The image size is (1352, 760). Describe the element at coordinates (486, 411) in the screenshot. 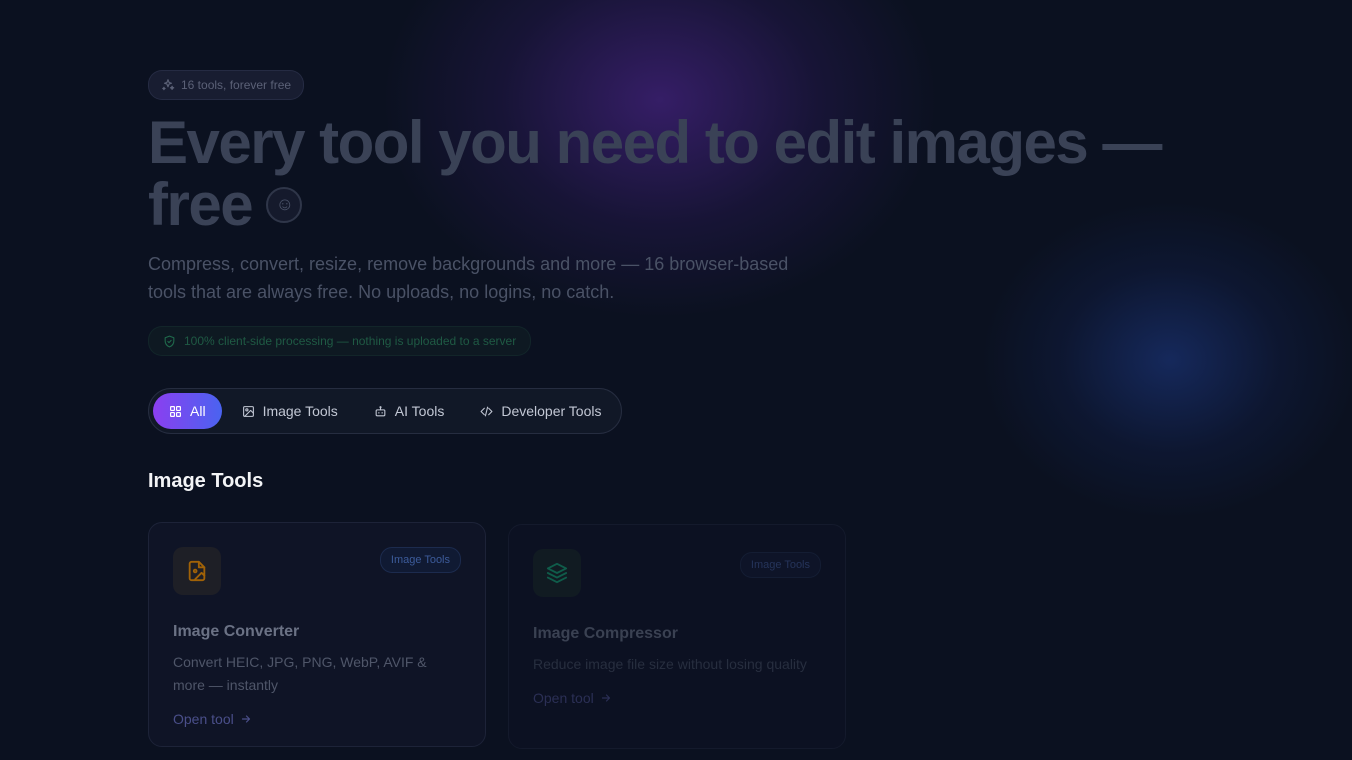

I see `code-icon` at that location.